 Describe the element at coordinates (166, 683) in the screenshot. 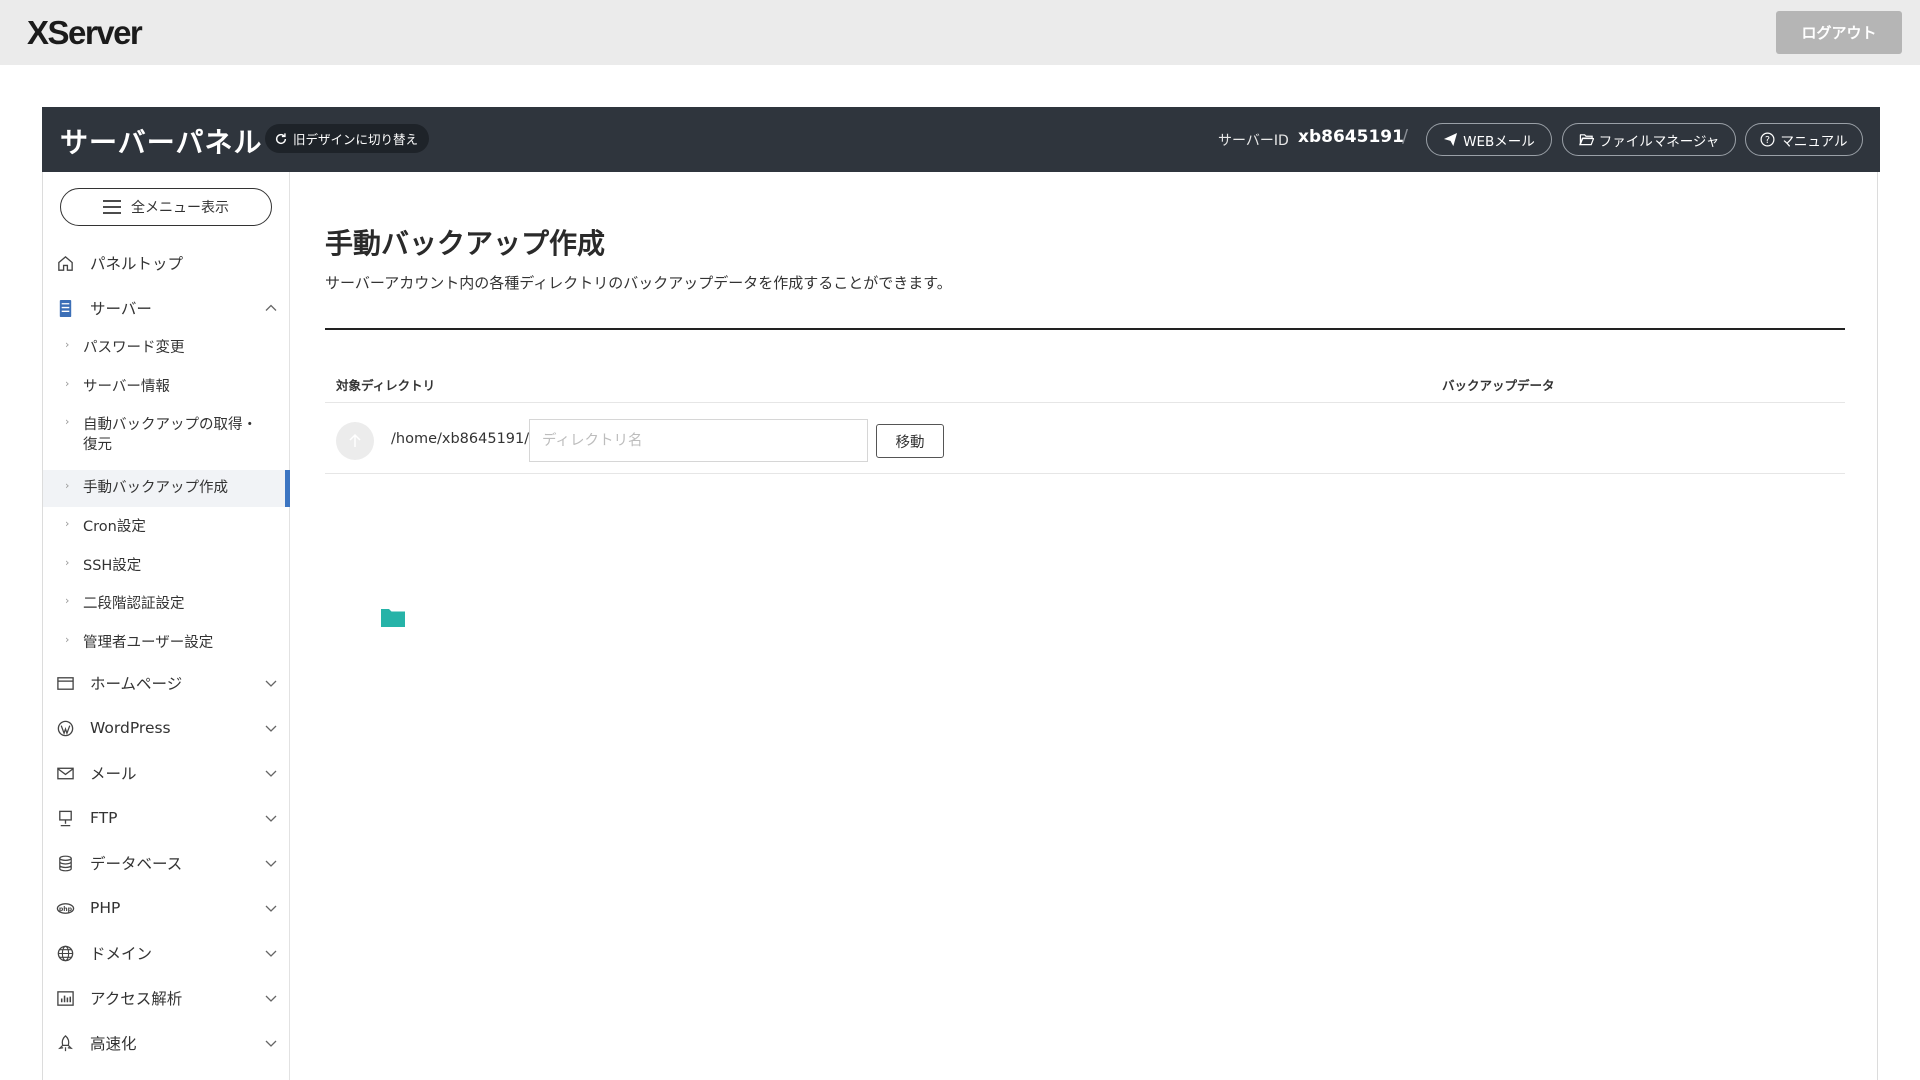

I see `sidebar-item-homepage: ホームページ` at that location.